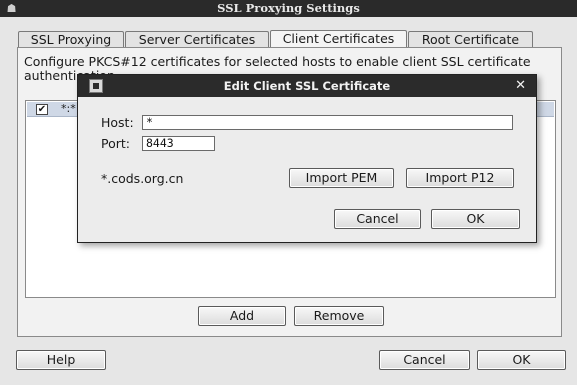 The height and width of the screenshot is (385, 577). I want to click on host-field: *, so click(327, 122).